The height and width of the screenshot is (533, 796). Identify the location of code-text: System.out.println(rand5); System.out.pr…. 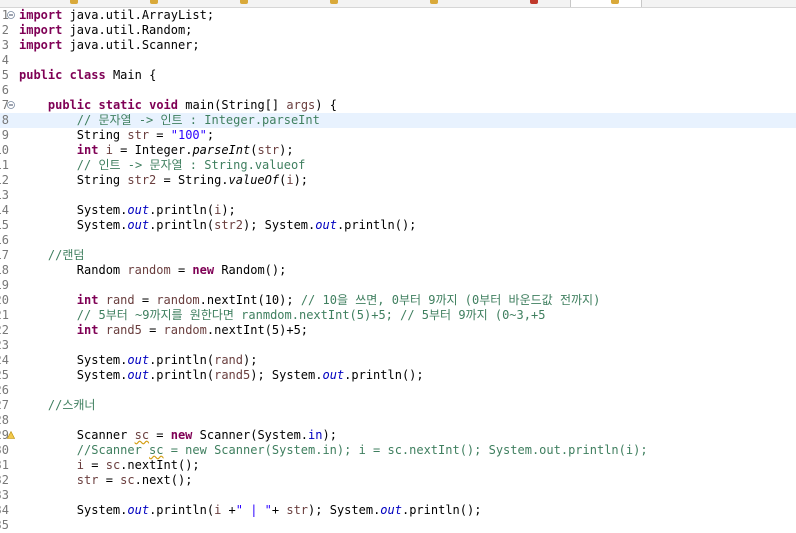
(221, 375).